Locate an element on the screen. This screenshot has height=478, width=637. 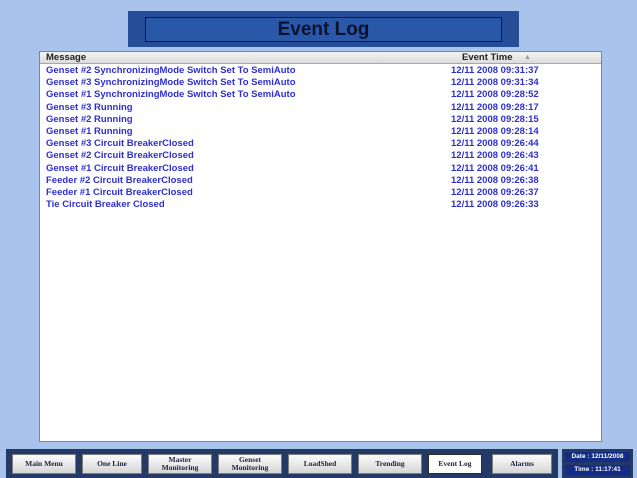
title-bar: Event Log is located at coordinates (323, 29).